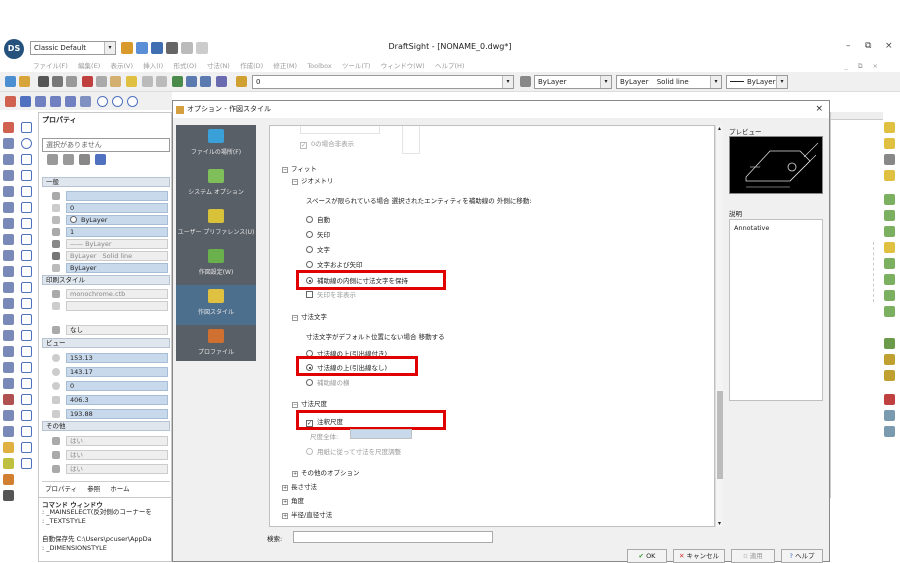 Image resolution: width=900 pixels, height=563 pixels. What do you see at coordinates (85, 101) in the screenshot?
I see `region-icon` at bounding box center [85, 101].